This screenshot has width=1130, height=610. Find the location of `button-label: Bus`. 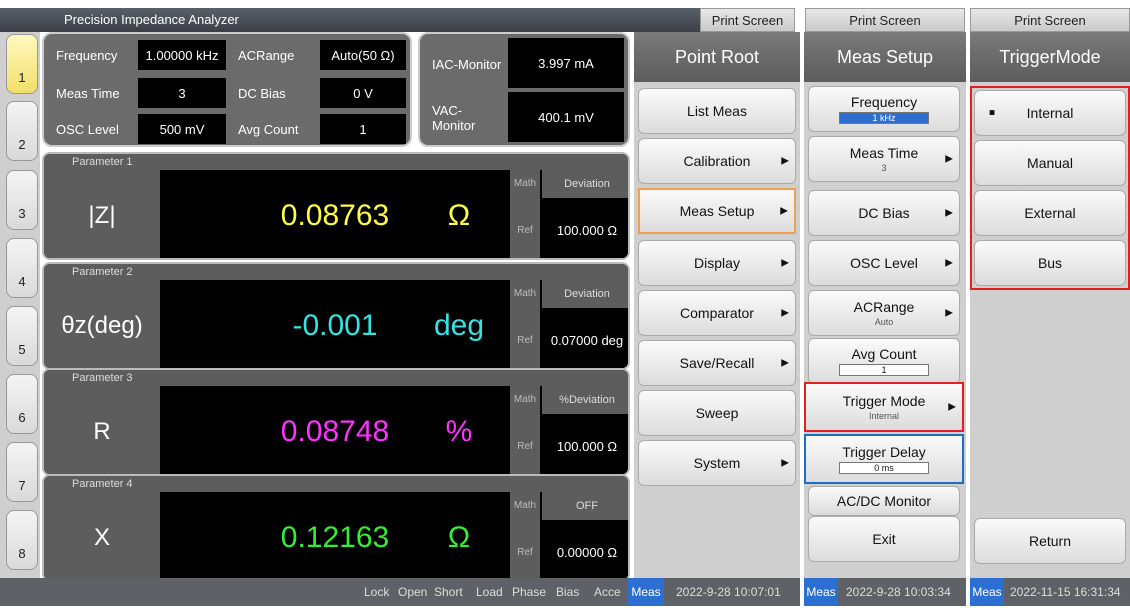

button-label: Bus is located at coordinates (1050, 263).